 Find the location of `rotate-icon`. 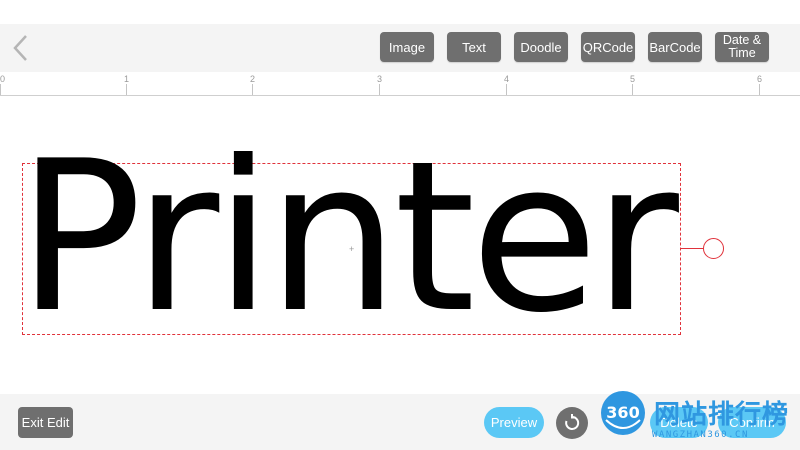

rotate-icon is located at coordinates (572, 422).